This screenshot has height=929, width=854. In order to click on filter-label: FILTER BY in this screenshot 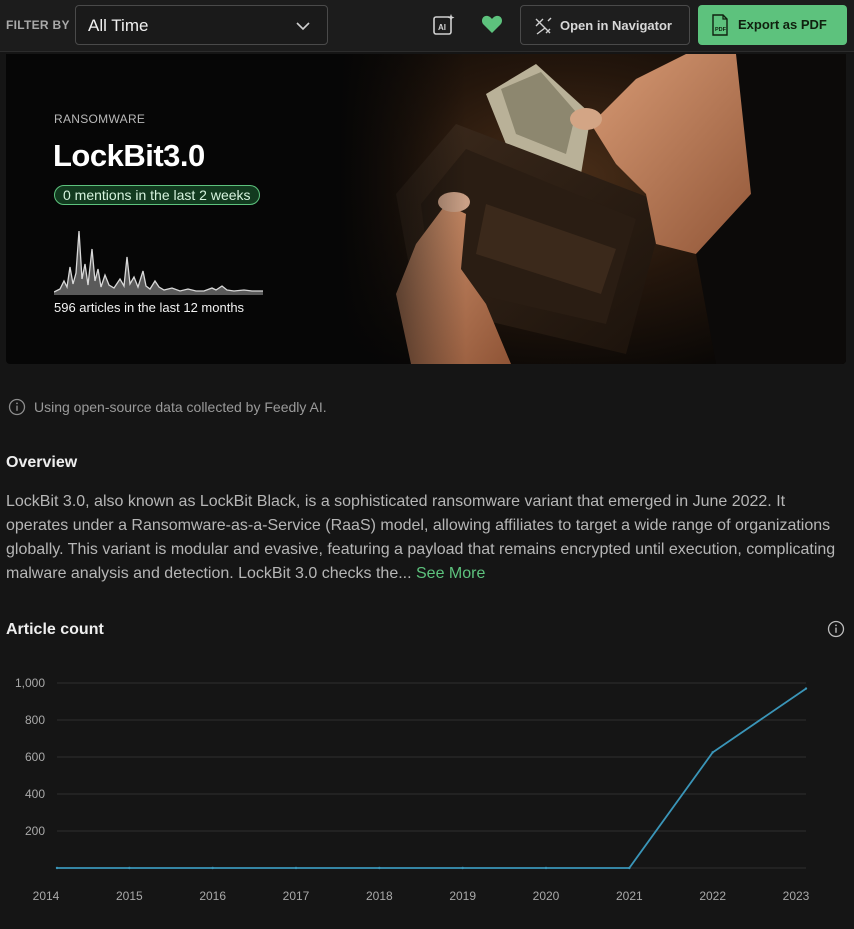, I will do `click(38, 25)`.